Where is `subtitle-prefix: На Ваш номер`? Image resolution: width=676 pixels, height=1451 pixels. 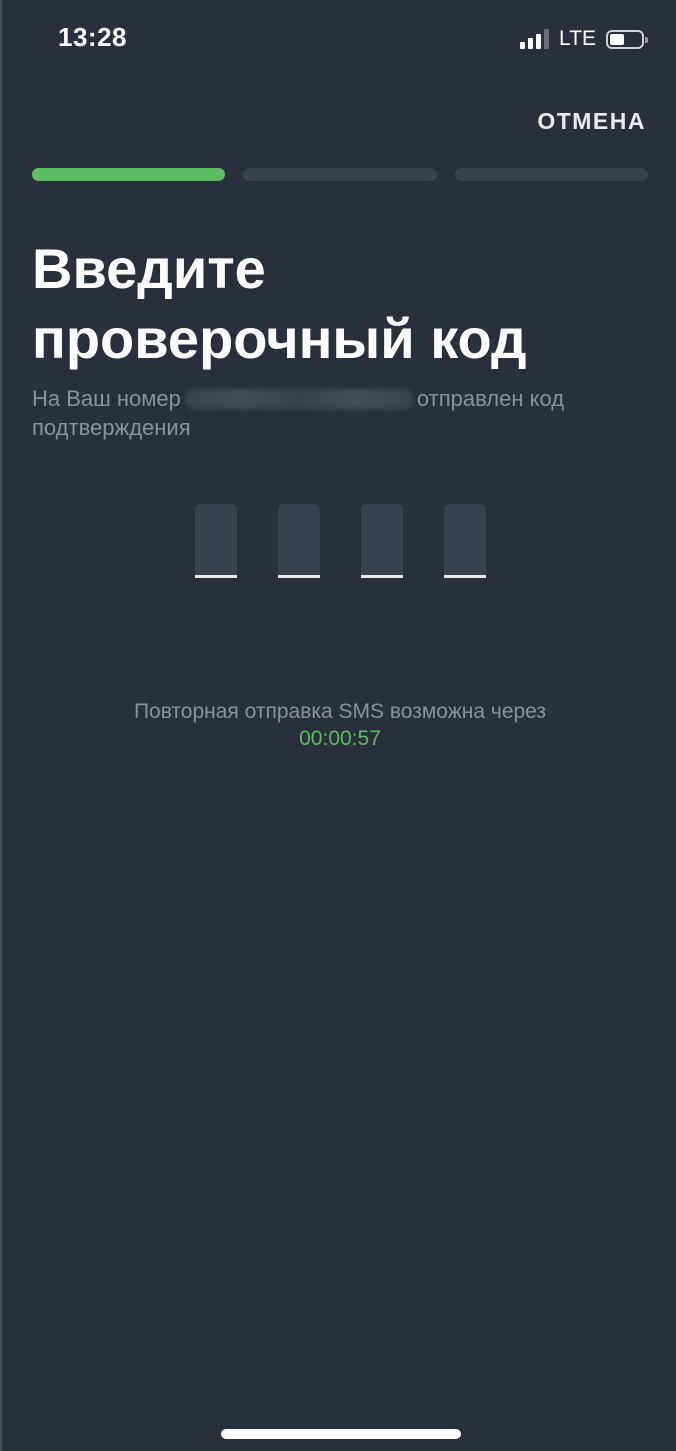
subtitle-prefix: На Ваш номер is located at coordinates (106, 398).